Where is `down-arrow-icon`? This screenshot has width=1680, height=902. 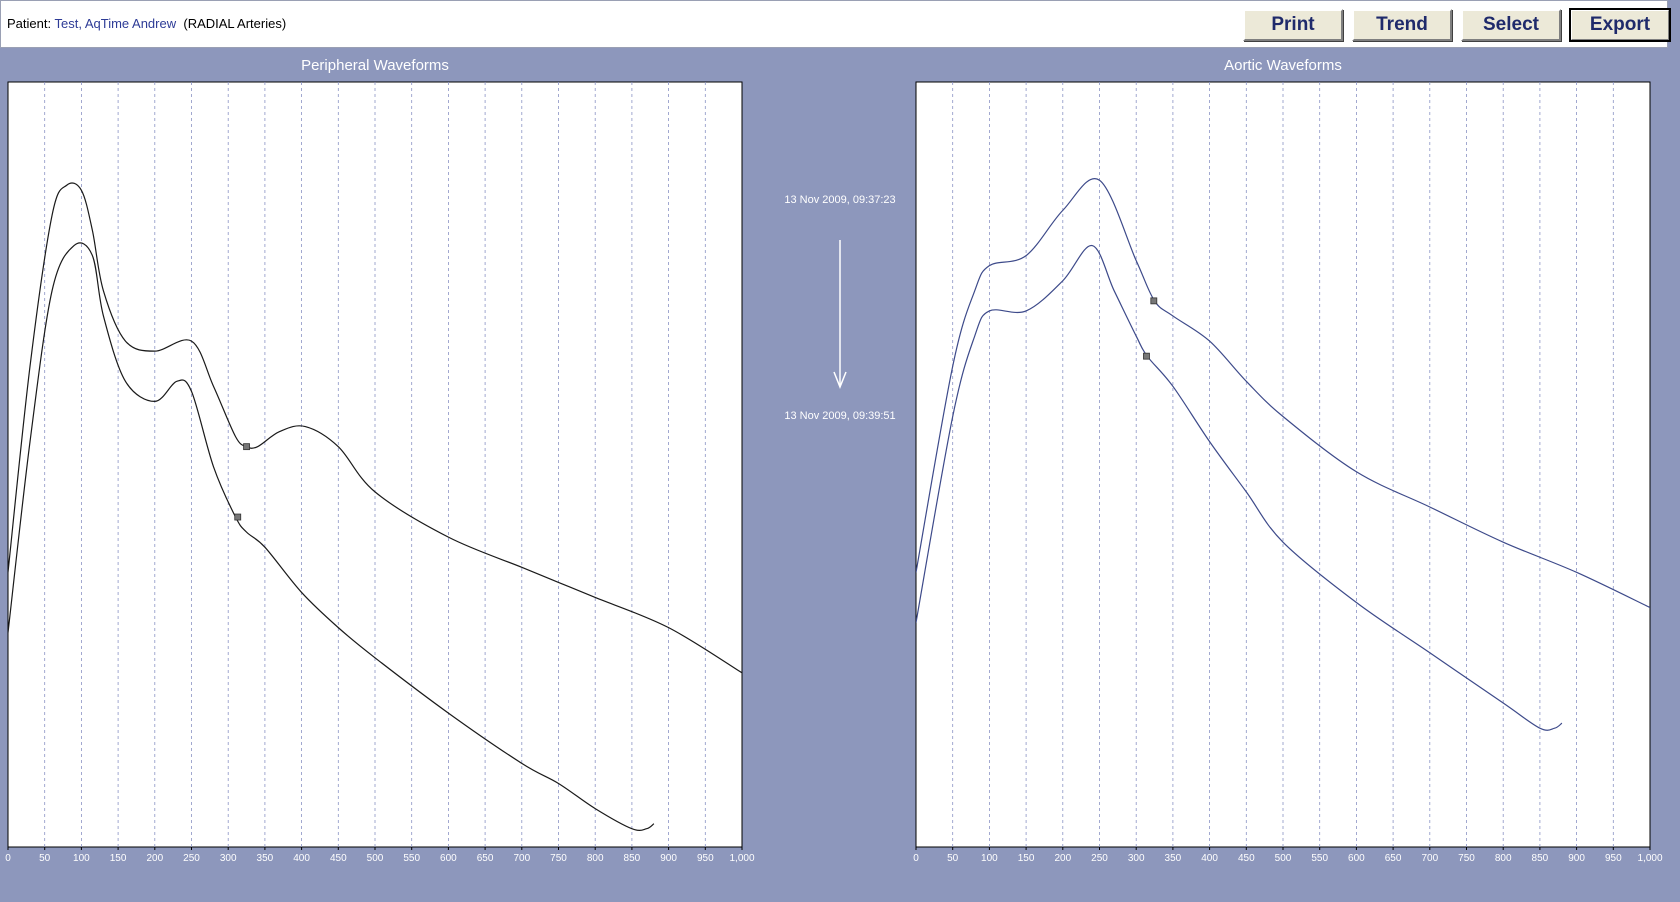
down-arrow-icon is located at coordinates (840, 315).